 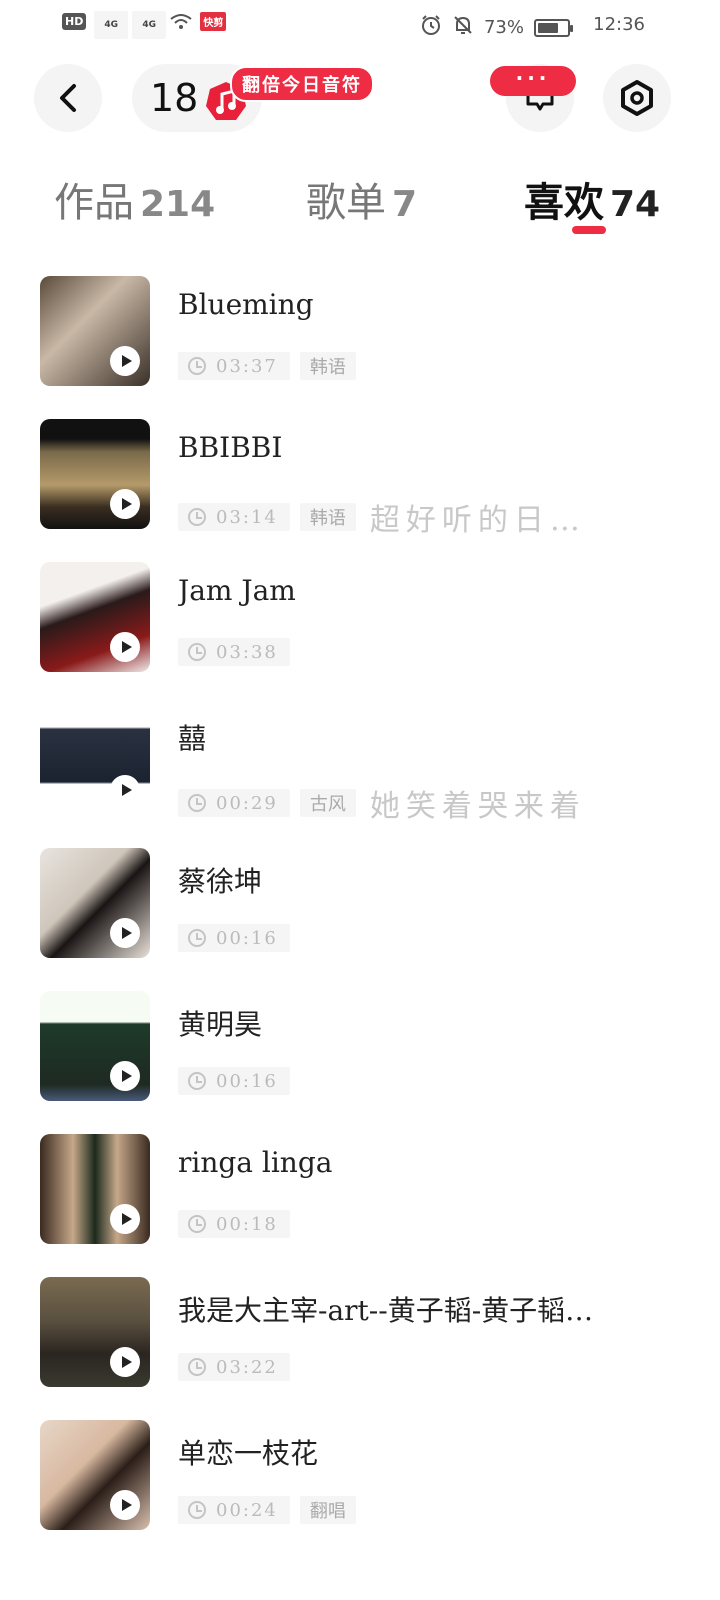 I want to click on tab-playlists: 歌单 7, so click(x=361, y=199).